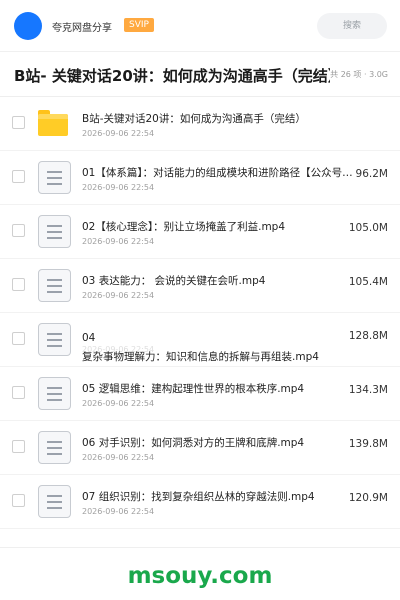 This screenshot has height=600, width=400. What do you see at coordinates (82, 28) in the screenshot?
I see `share-title: 夸克网盘分享` at bounding box center [82, 28].